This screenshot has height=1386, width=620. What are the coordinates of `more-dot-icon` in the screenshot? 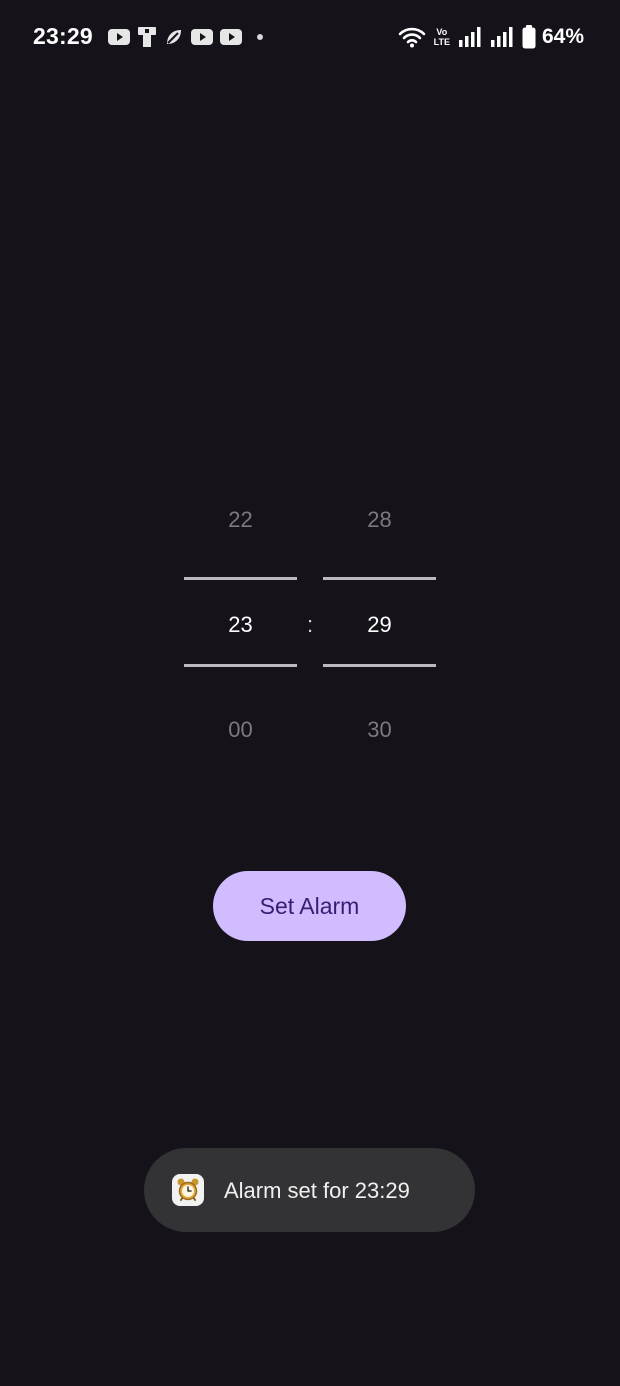 It's located at (260, 37).